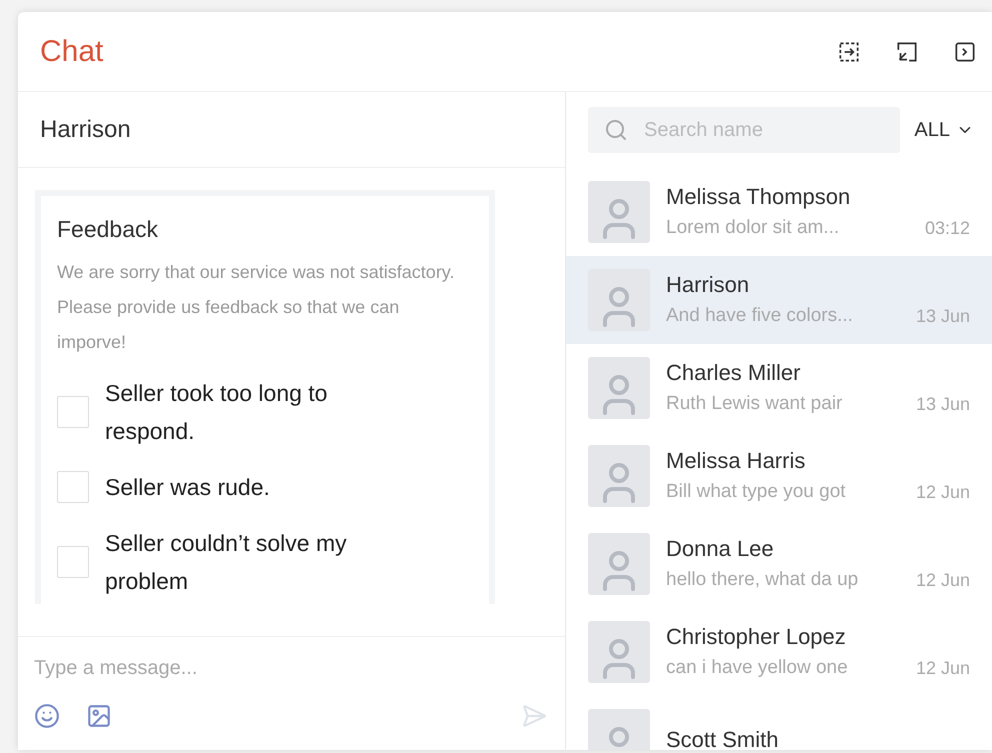  I want to click on image-icon, so click(99, 716).